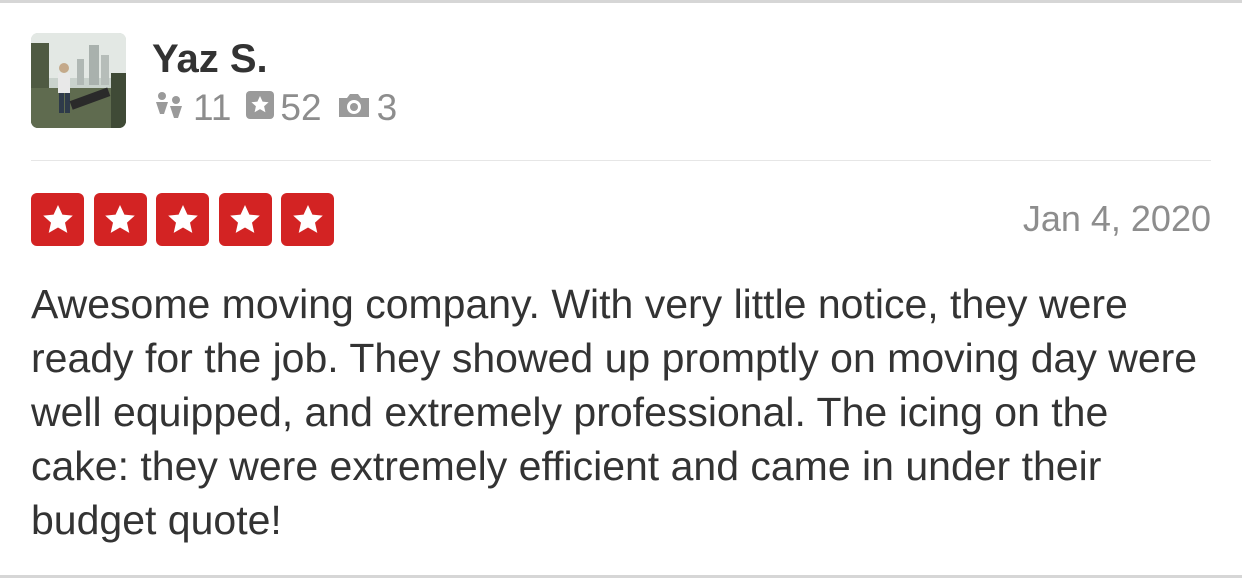 This screenshot has width=1242, height=578. Describe the element at coordinates (212, 107) in the screenshot. I see `friends-count: 11` at that location.